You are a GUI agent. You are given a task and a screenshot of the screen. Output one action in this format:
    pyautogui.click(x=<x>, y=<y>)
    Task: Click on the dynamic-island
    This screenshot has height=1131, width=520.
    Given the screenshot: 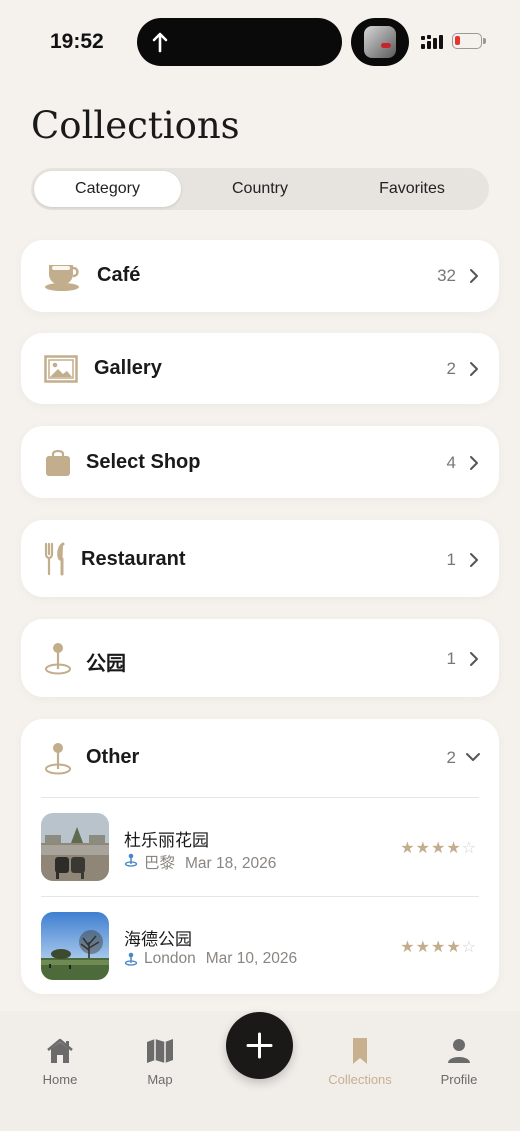 What is the action you would take?
    pyautogui.click(x=239, y=42)
    